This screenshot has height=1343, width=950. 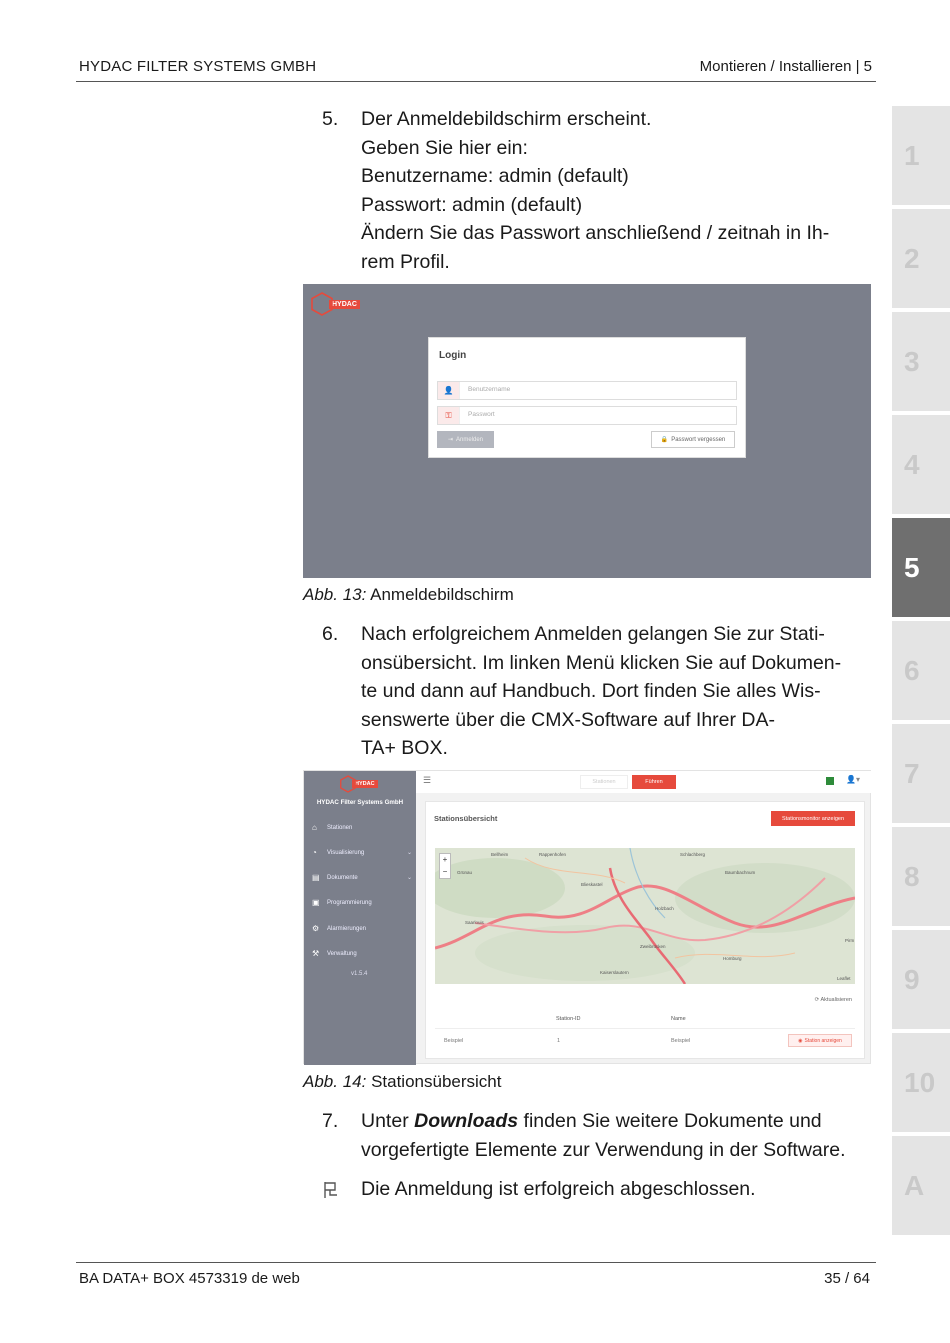 I want to click on sidebar-item-alarms: ⚙ Alarmierungen, so click(x=362, y=928).